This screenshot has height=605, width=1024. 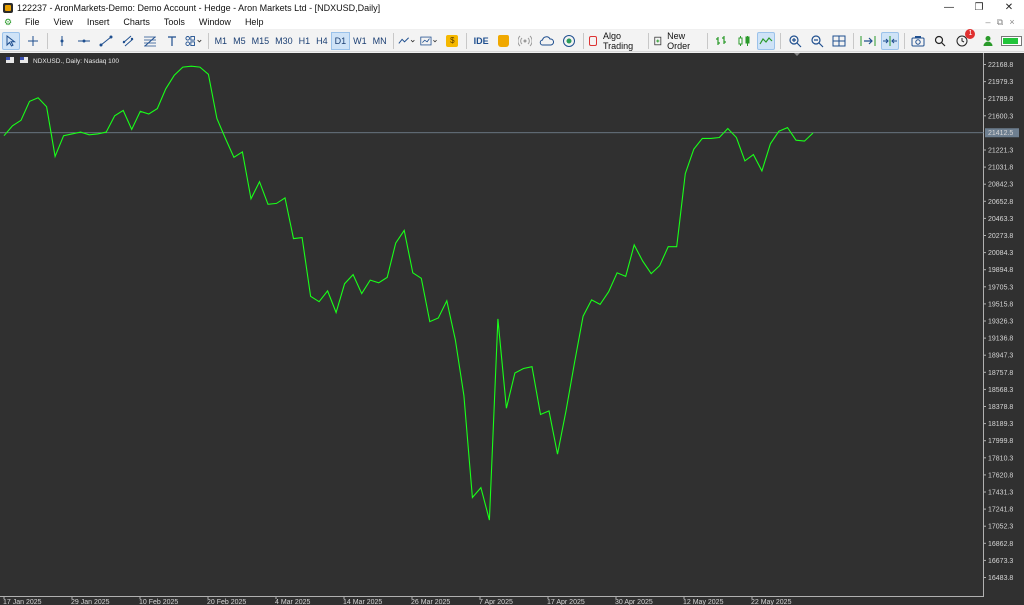 I want to click on market-icon: $, so click(x=452, y=41).